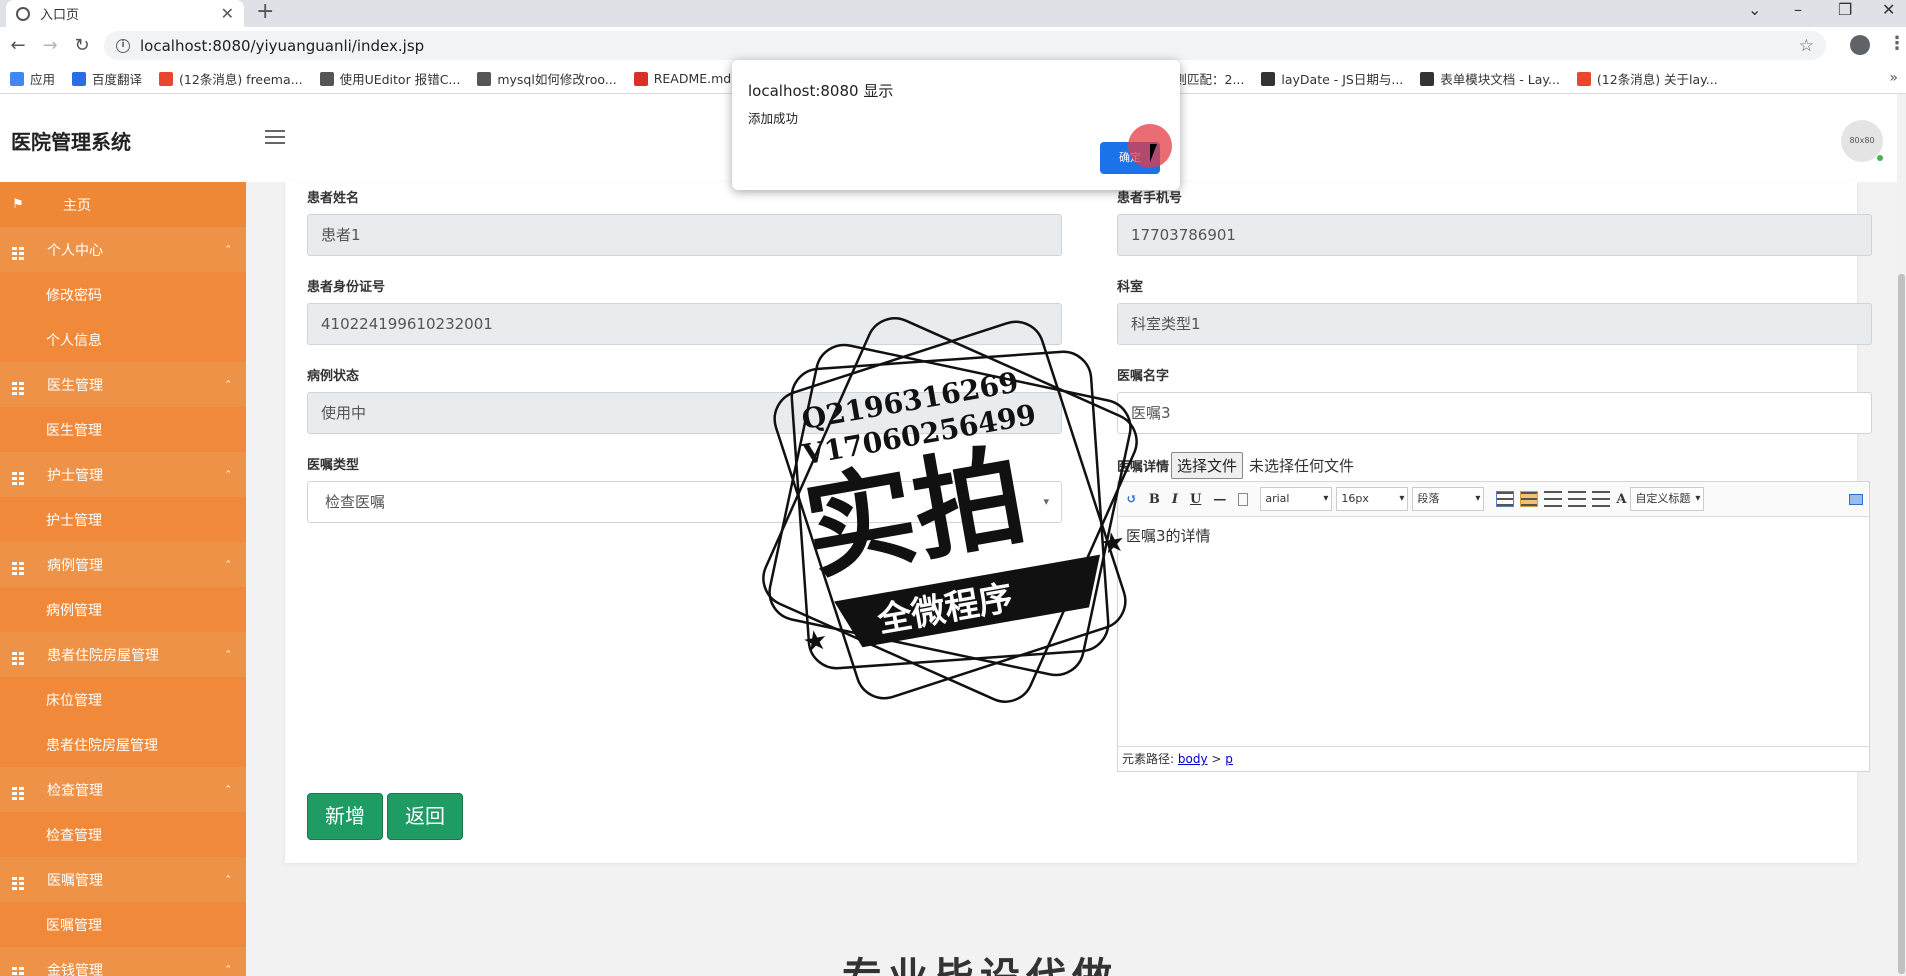  Describe the element at coordinates (1529, 499) in the screenshot. I see `align-left-icon` at that location.